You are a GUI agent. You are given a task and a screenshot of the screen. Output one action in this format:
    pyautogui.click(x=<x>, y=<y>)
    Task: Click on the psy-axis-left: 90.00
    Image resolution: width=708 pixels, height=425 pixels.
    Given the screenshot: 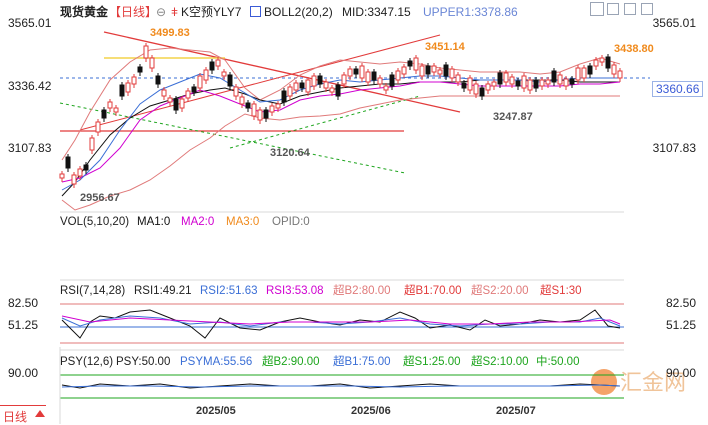 What is the action you would take?
    pyautogui.click(x=23, y=373)
    